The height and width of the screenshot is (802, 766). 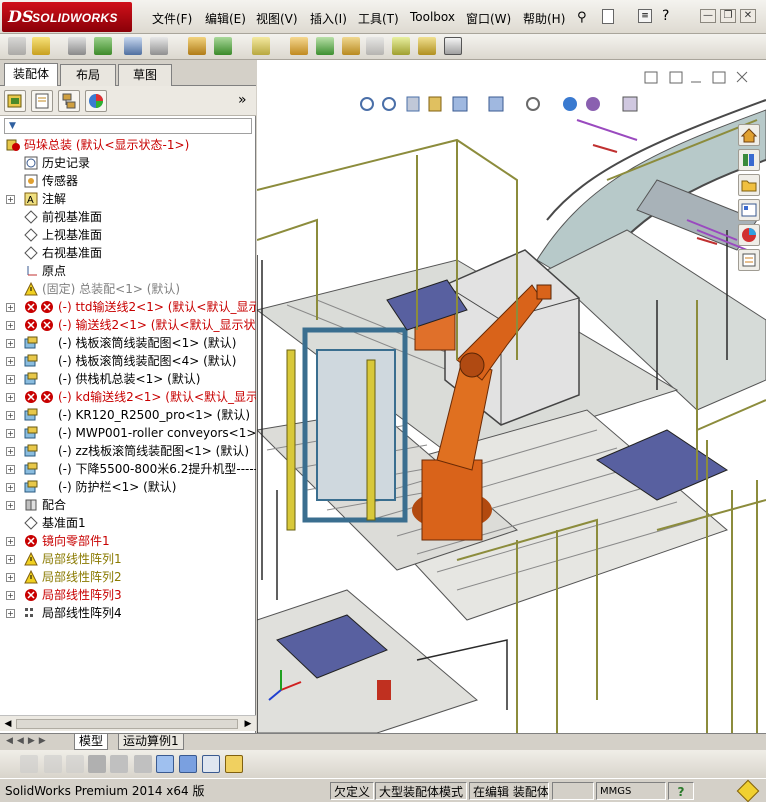 I want to click on restore-button: ❐, so click(x=728, y=16).